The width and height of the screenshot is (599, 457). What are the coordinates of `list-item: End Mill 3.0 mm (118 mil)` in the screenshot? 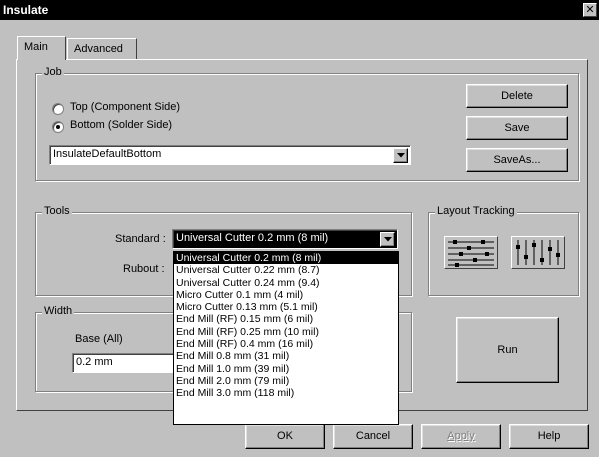 It's located at (286, 393).